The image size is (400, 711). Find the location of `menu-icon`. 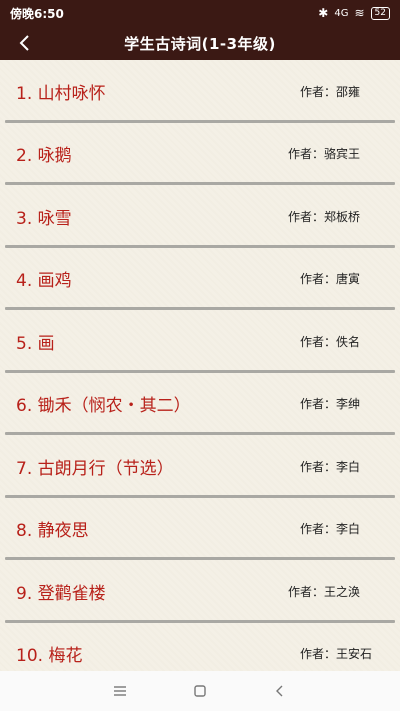

menu-icon is located at coordinates (120, 691).